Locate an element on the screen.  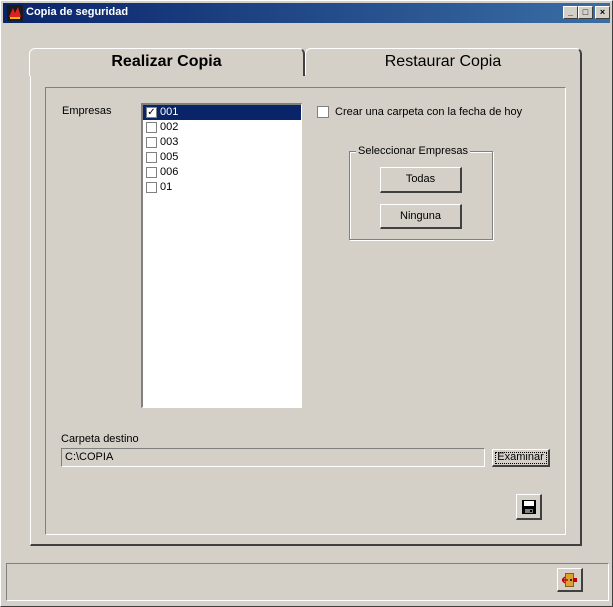
examinar-button: Examinar is located at coordinates (521, 458).